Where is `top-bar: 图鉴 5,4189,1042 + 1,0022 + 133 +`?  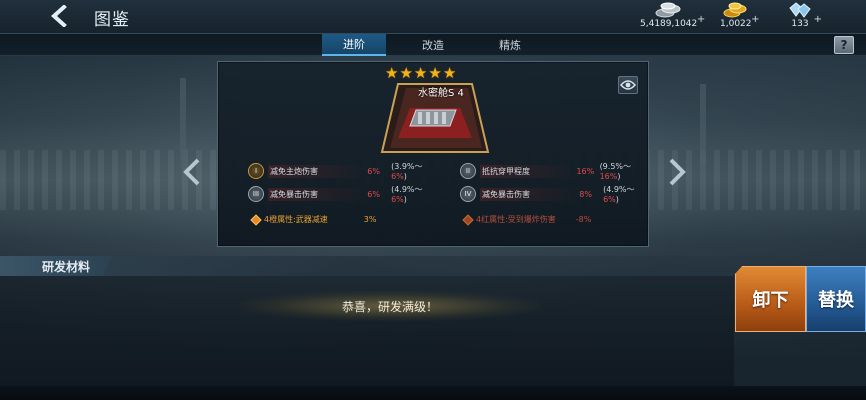 top-bar: 图鉴 5,4189,1042 + 1,0022 + 133 + is located at coordinates (433, 17).